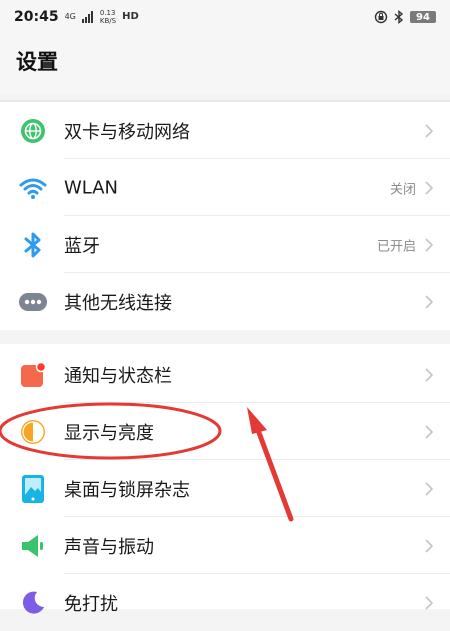 The image size is (450, 631). Describe the element at coordinates (225, 488) in the screenshot. I see `settings-item-wallpaper: 桌面与锁屏杂志` at that location.